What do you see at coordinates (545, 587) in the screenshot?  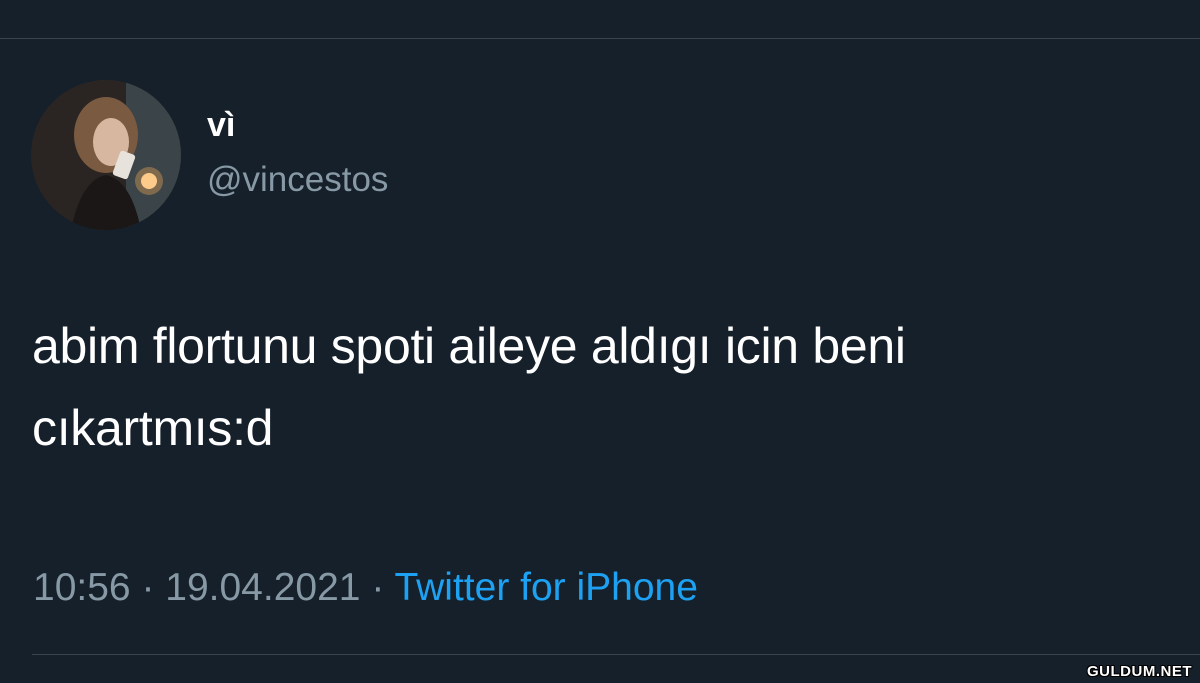 I see `tweet-source-link: Twitter for iPhone` at bounding box center [545, 587].